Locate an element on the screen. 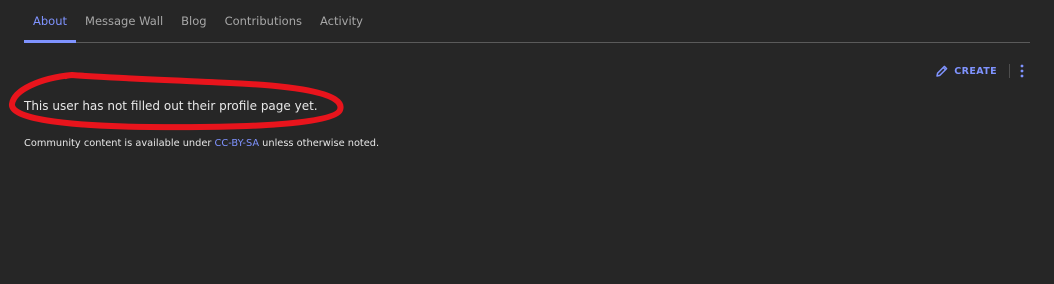 The image size is (1054, 284). kebab-menu-icon is located at coordinates (1022, 71).